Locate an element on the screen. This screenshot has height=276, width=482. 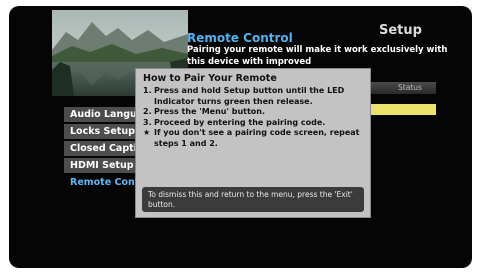
step-text: Proceed by entering the pairing code. is located at coordinates (240, 122).